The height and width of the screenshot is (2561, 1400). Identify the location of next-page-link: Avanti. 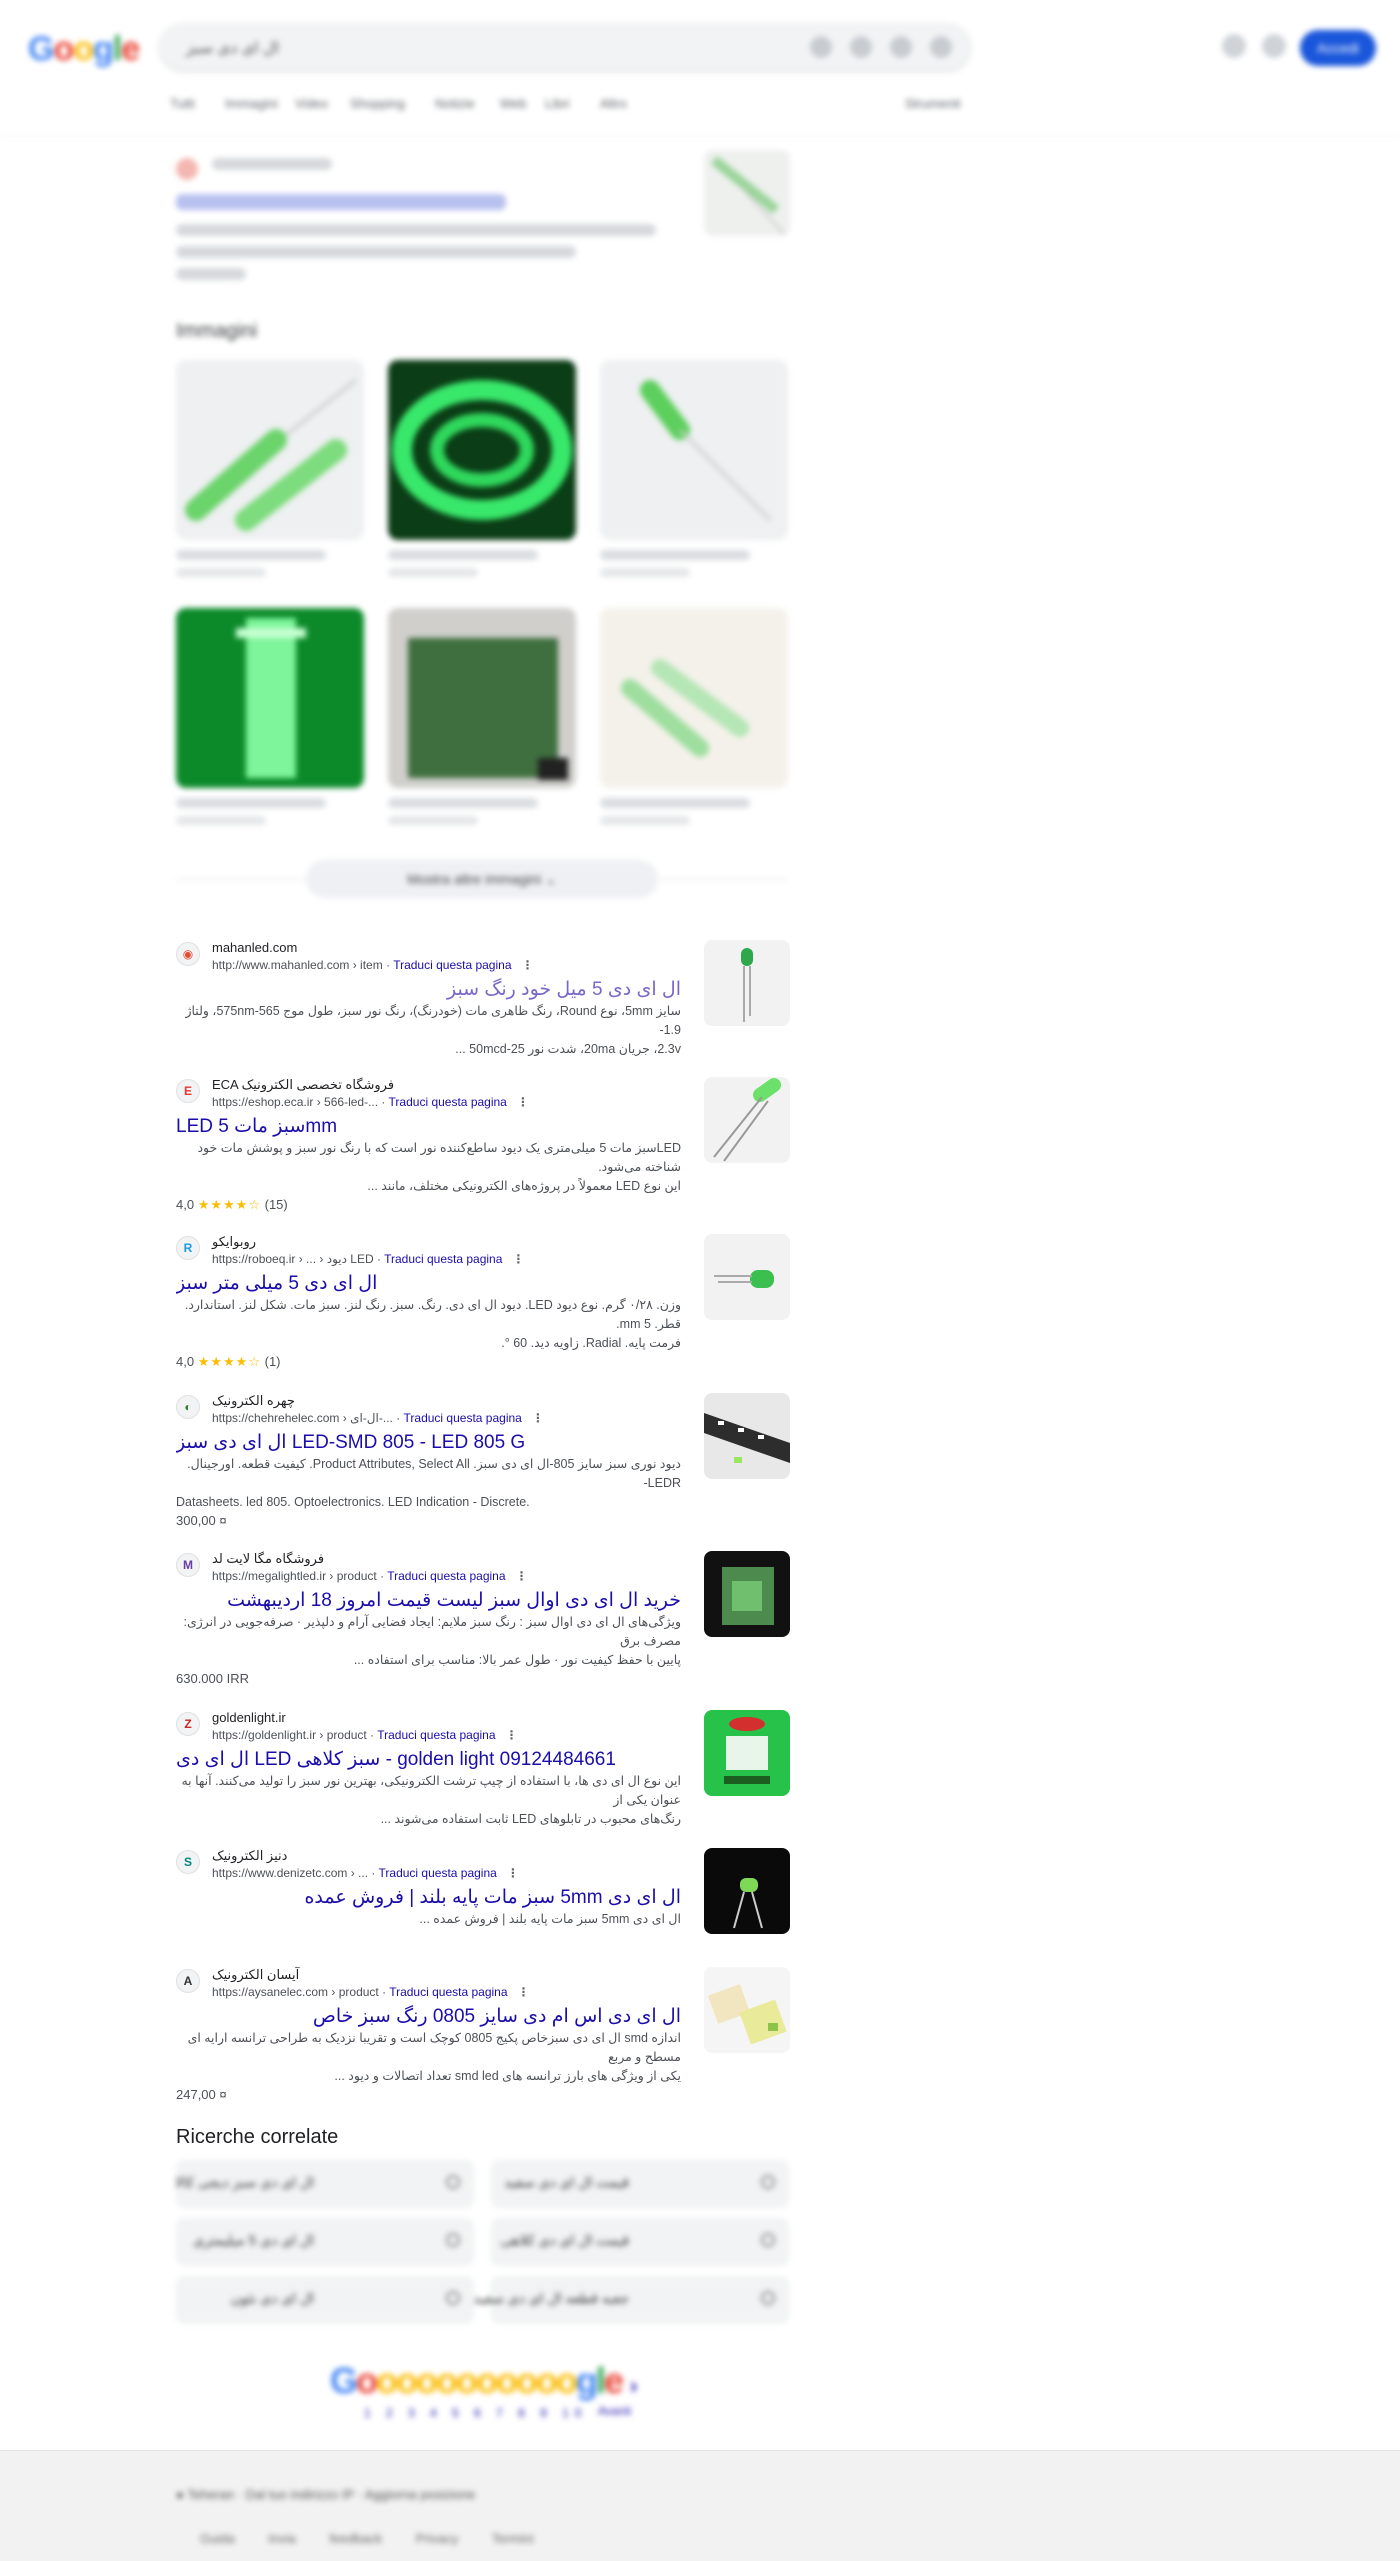
(614, 2411).